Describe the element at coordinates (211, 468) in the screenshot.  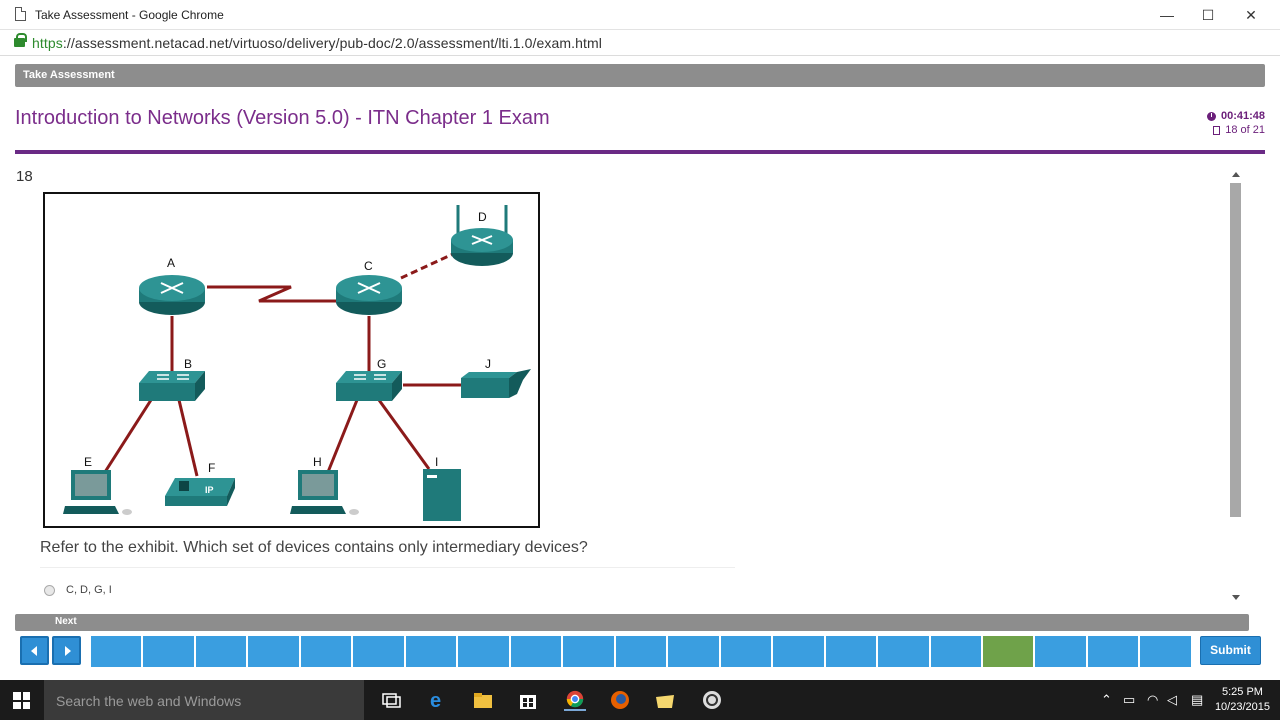
I see `label-f: F` at that location.